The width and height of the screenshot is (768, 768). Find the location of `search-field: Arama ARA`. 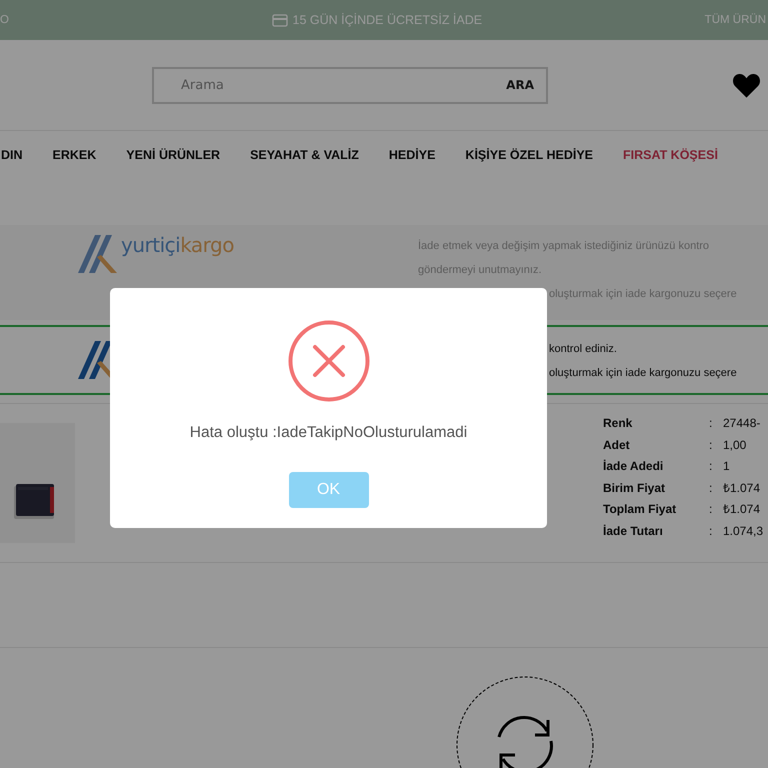

search-field: Arama ARA is located at coordinates (350, 85).